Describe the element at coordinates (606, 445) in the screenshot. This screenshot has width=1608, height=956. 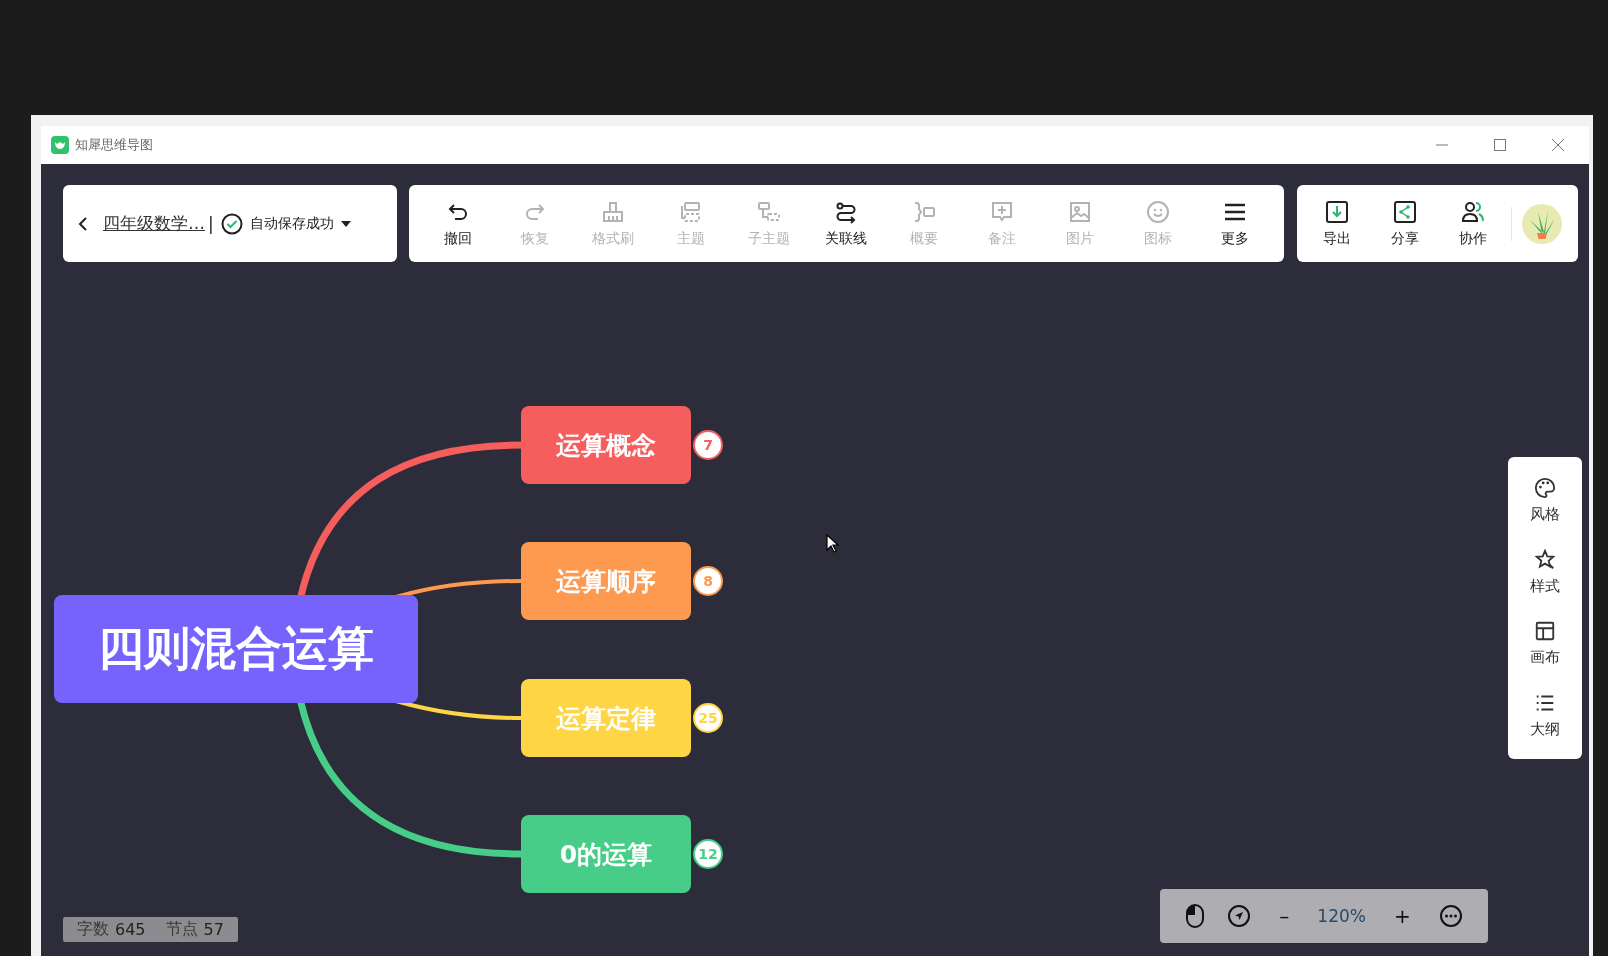
I see `topic-node: 运算概念` at that location.